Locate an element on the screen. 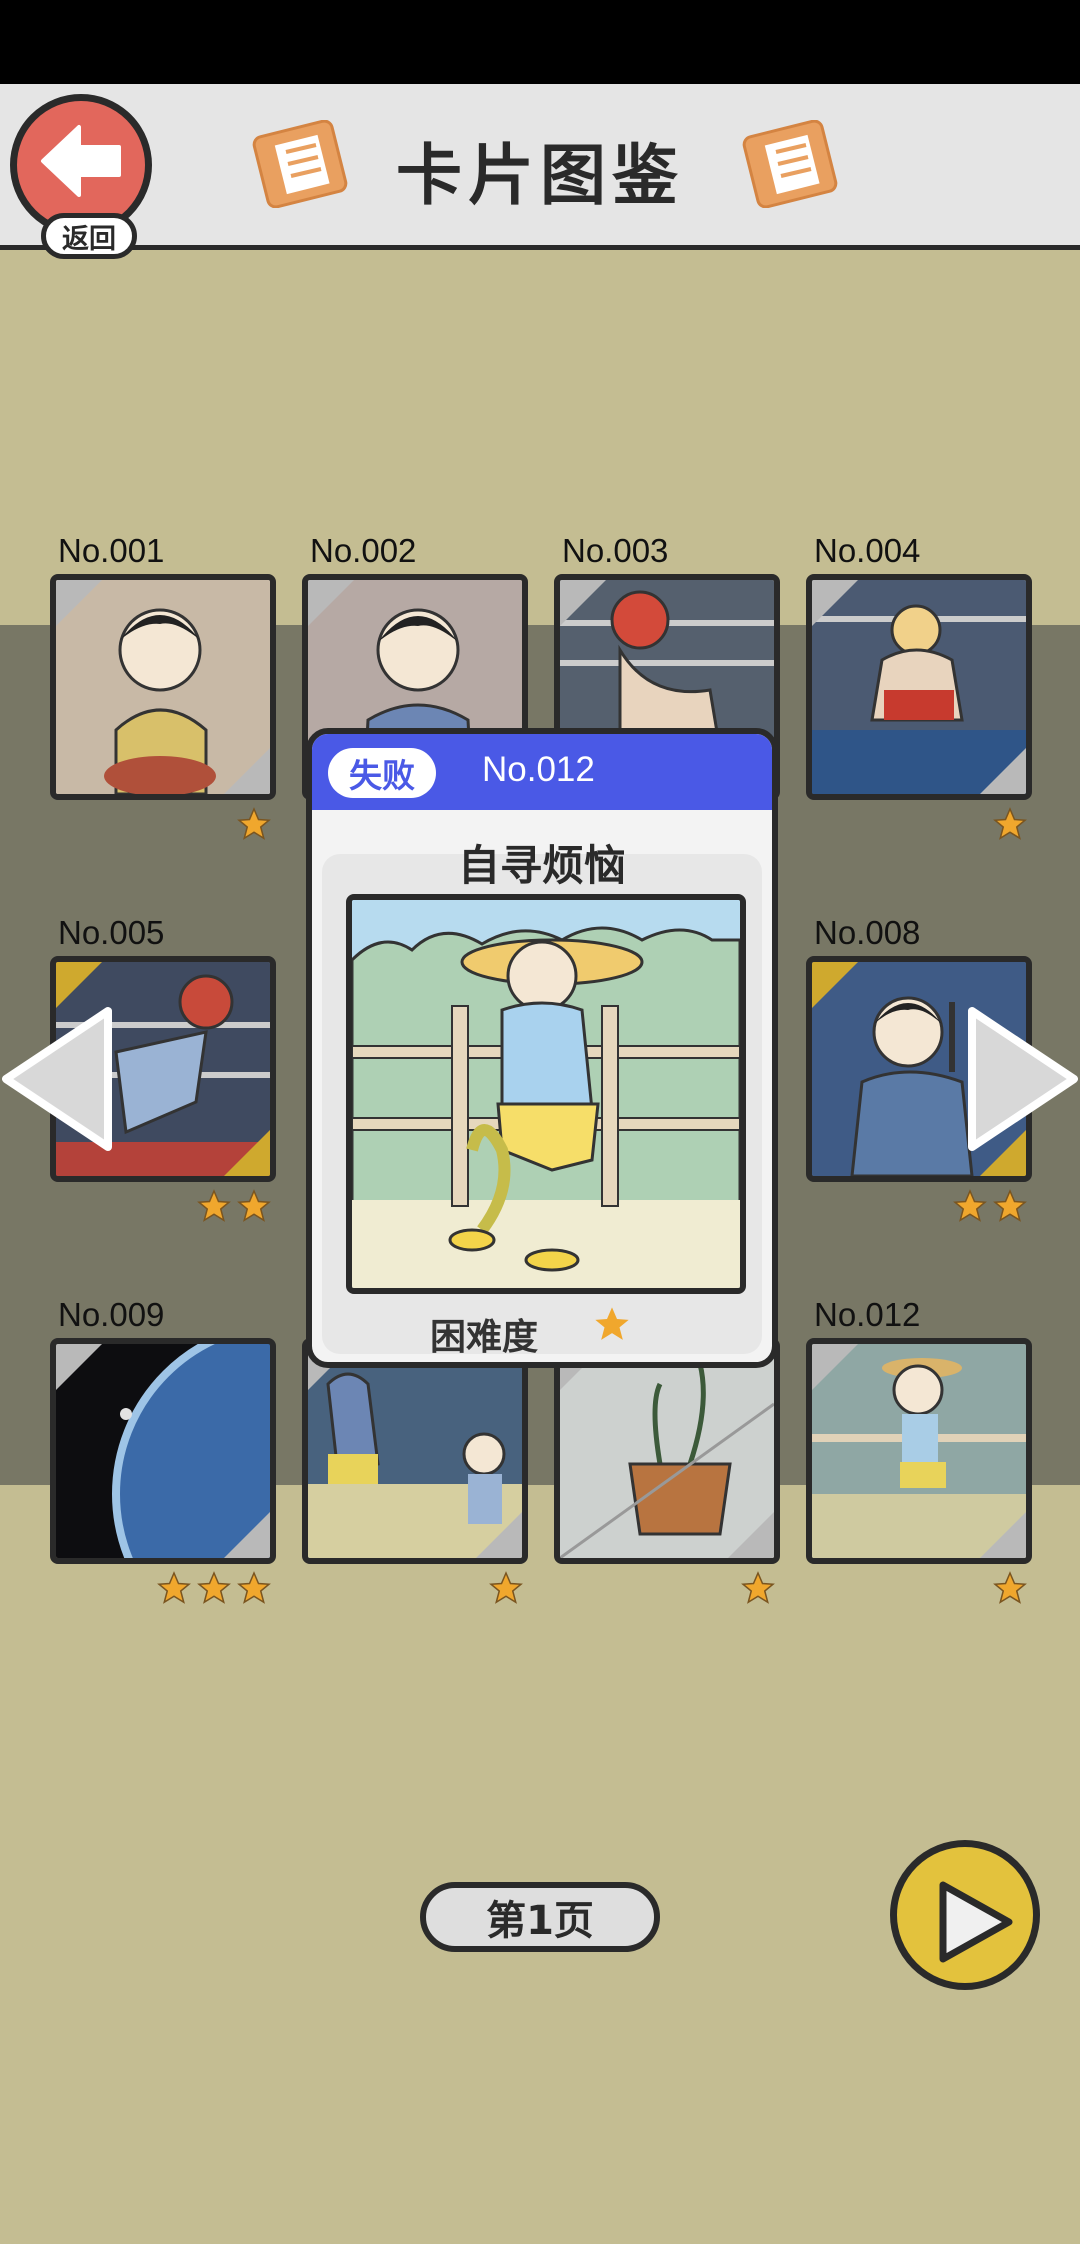 The image size is (1080, 2244). card-number: No.004 is located at coordinates (867, 550).